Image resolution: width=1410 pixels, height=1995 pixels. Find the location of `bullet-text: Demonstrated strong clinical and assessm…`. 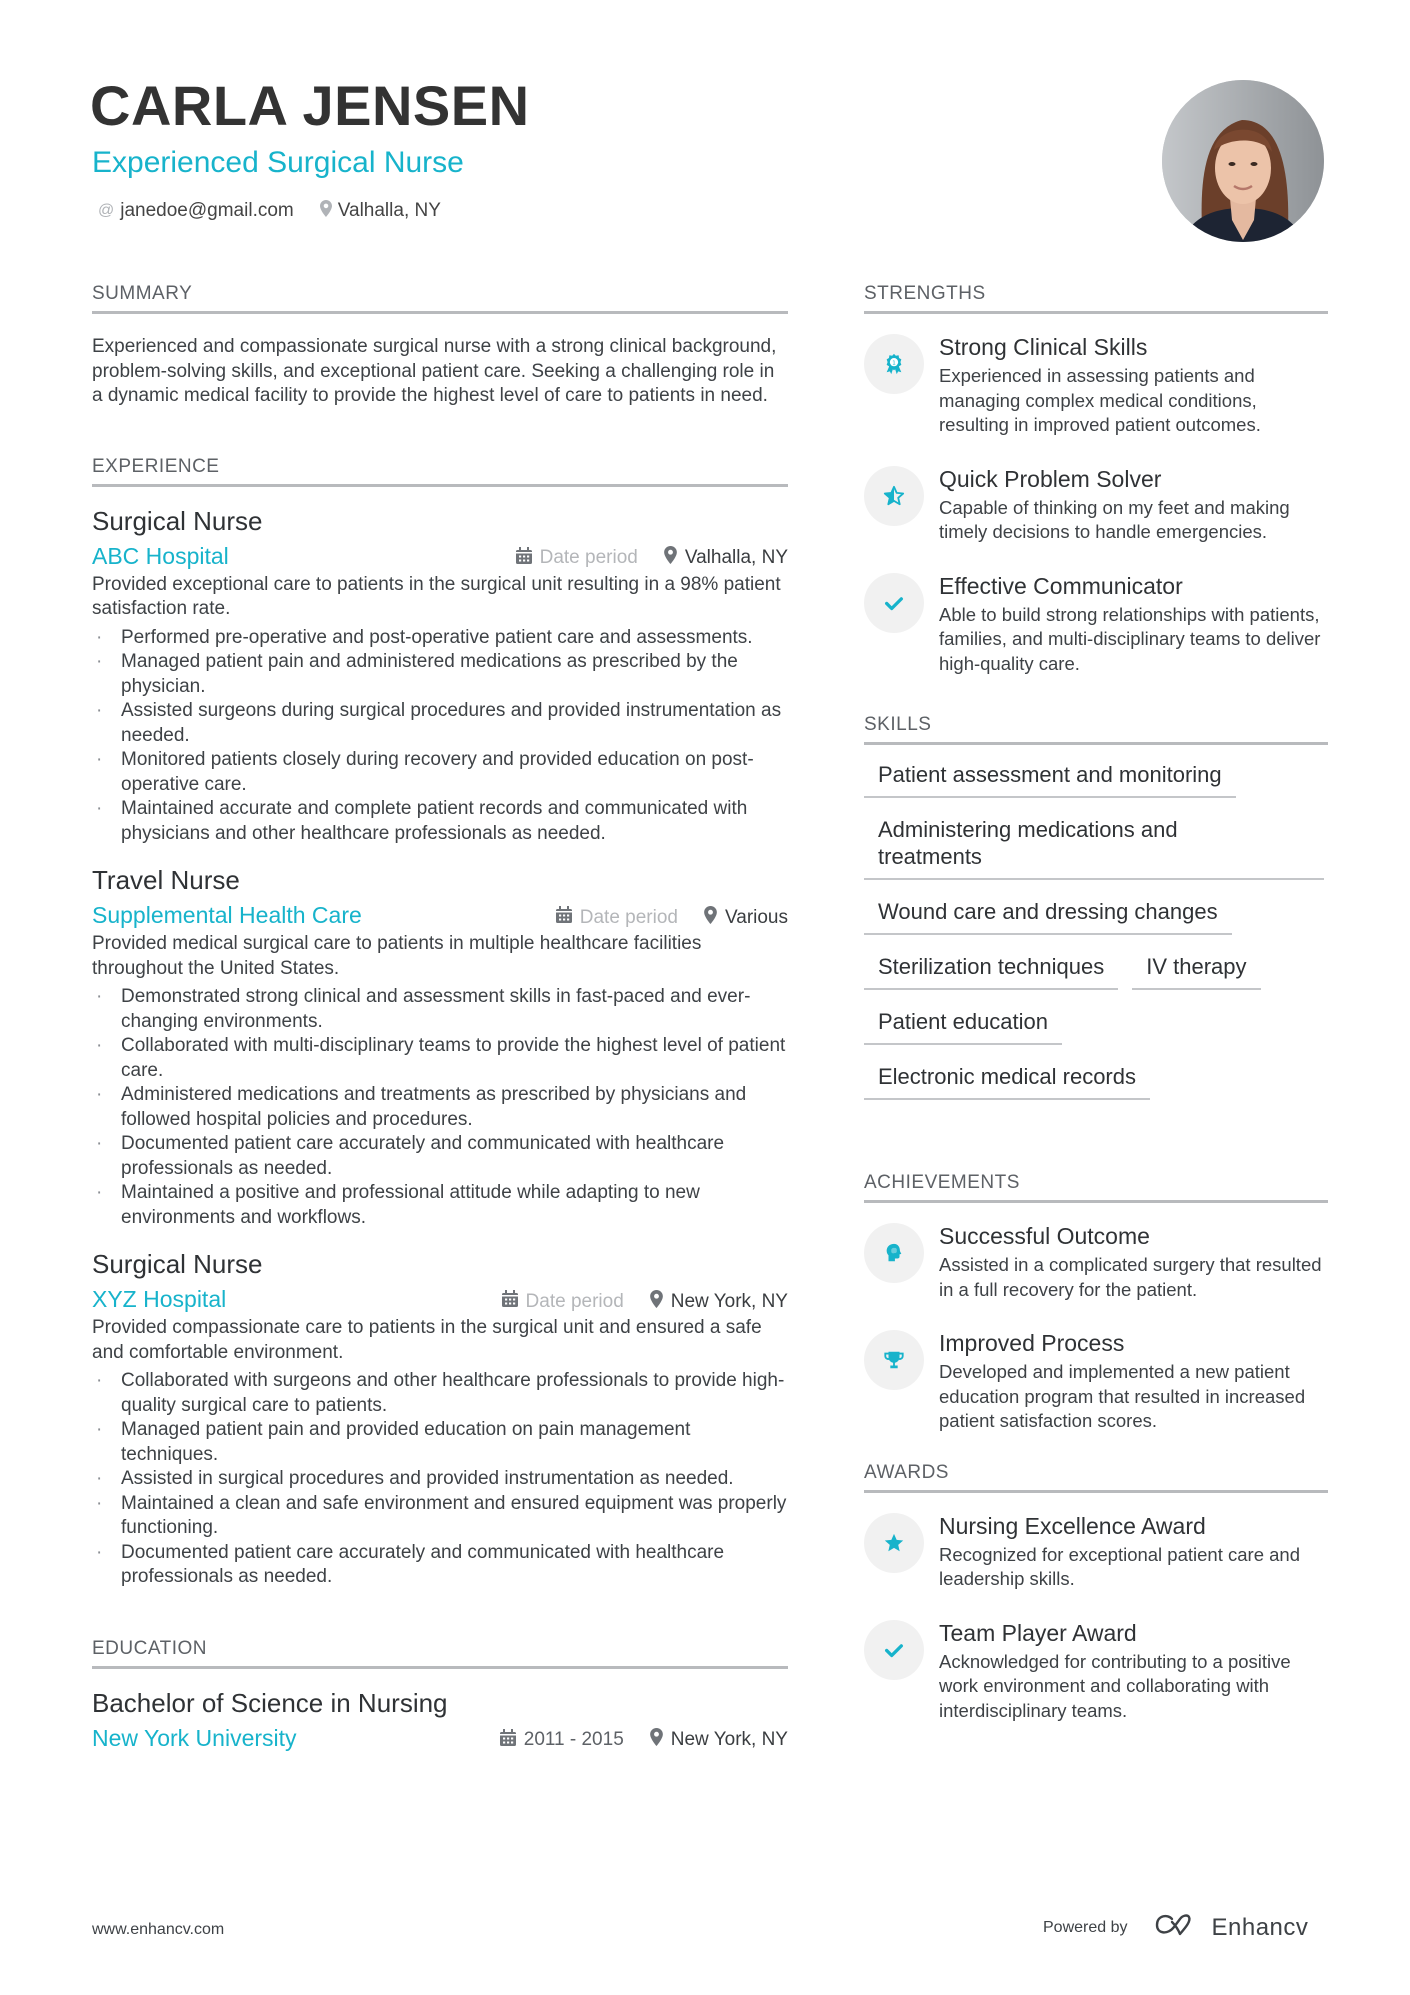

bullet-text: Demonstrated strong clinical and assessm… is located at coordinates (436, 1009).